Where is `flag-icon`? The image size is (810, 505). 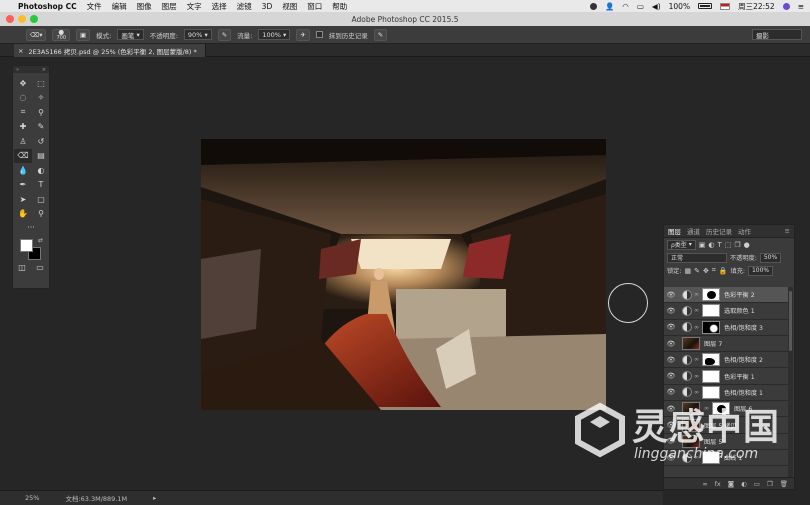 flag-icon is located at coordinates (725, 6).